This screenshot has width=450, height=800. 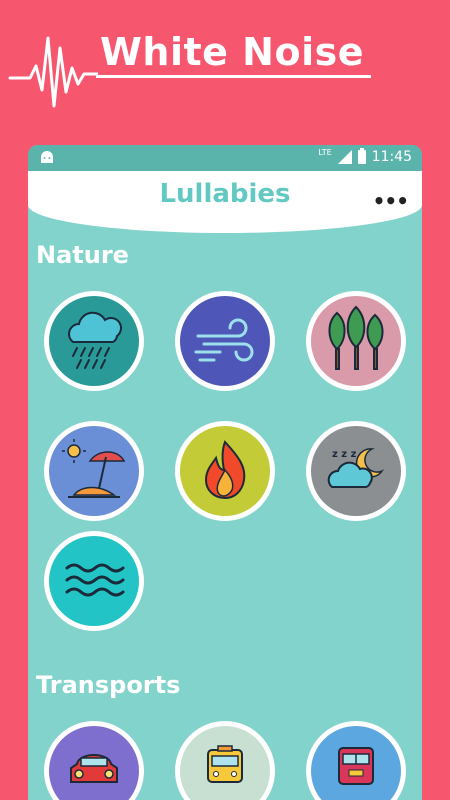 What do you see at coordinates (53, 72) in the screenshot?
I see `sound-pulse-icon` at bounding box center [53, 72].